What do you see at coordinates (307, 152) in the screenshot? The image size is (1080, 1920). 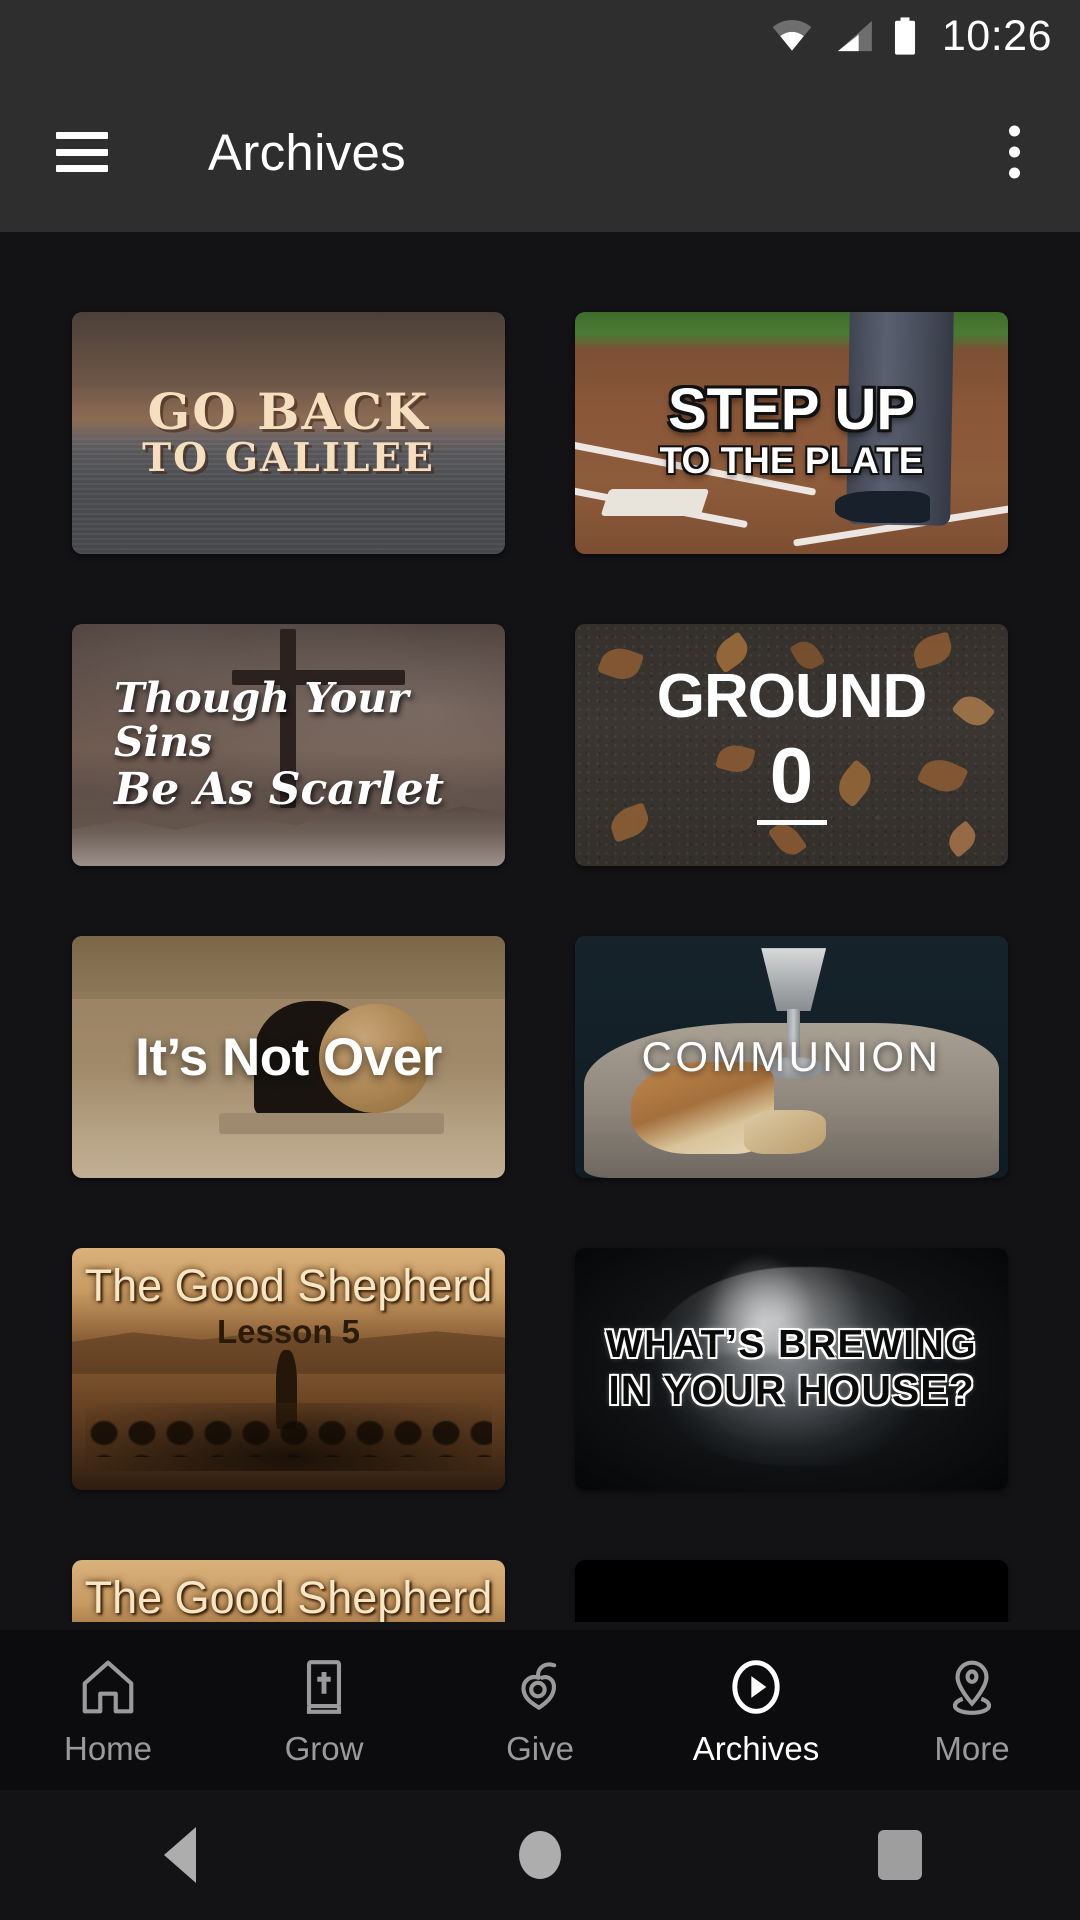 I see `page-title: Archives` at bounding box center [307, 152].